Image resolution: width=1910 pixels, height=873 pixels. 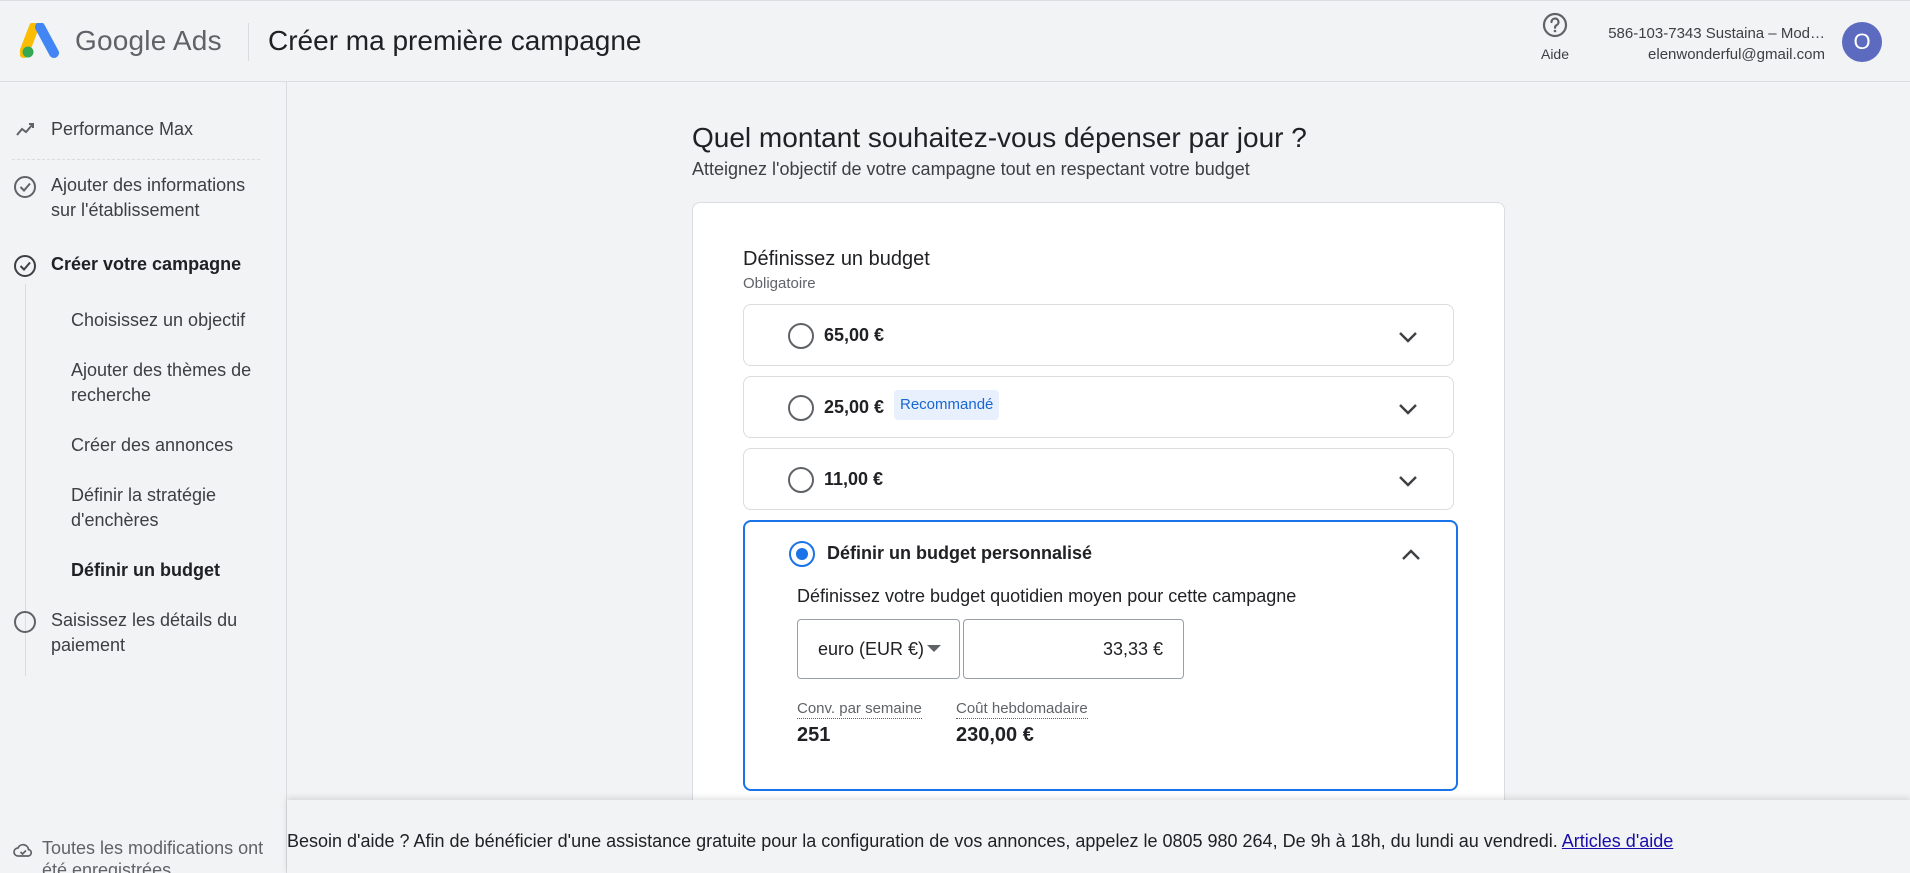 What do you see at coordinates (23, 850) in the screenshot?
I see `cloud-done-icon` at bounding box center [23, 850].